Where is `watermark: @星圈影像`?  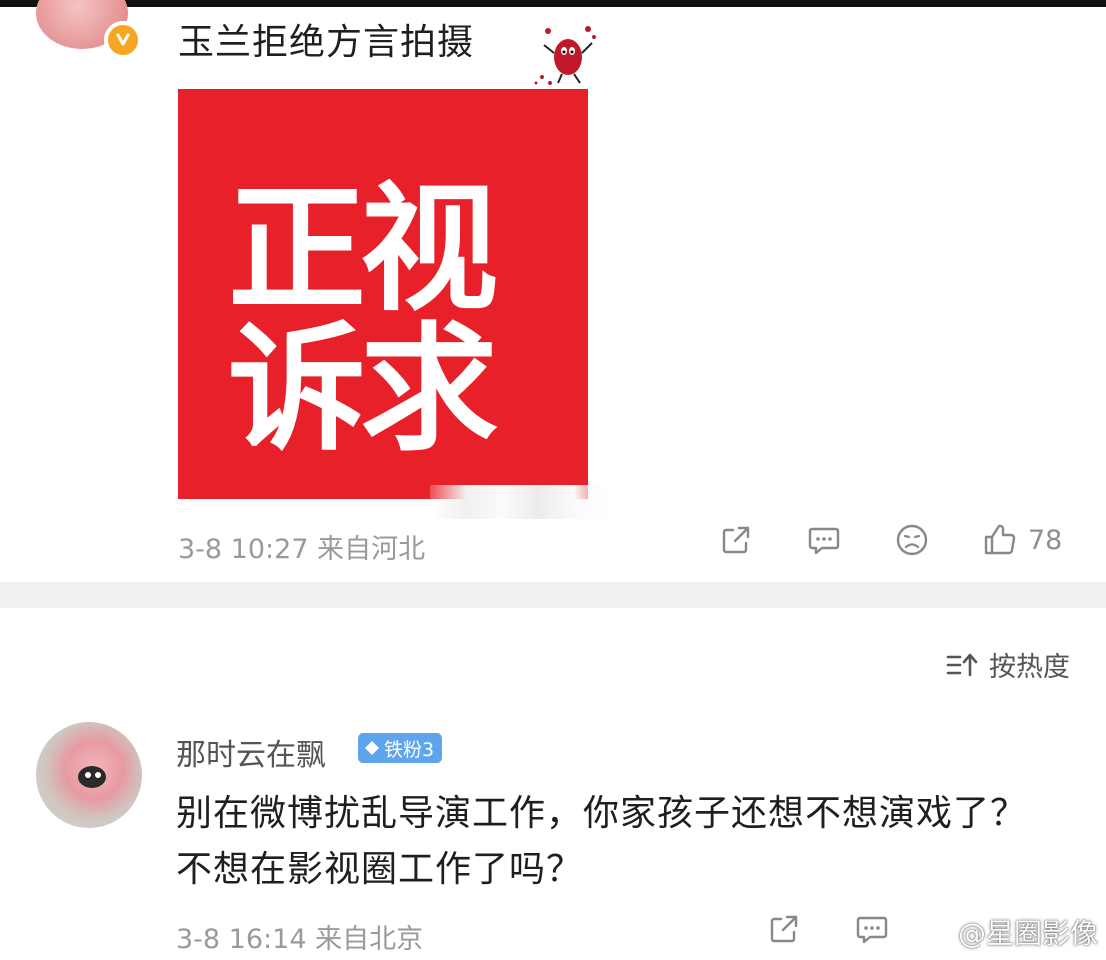
watermark: @星圈影像 is located at coordinates (1003, 932).